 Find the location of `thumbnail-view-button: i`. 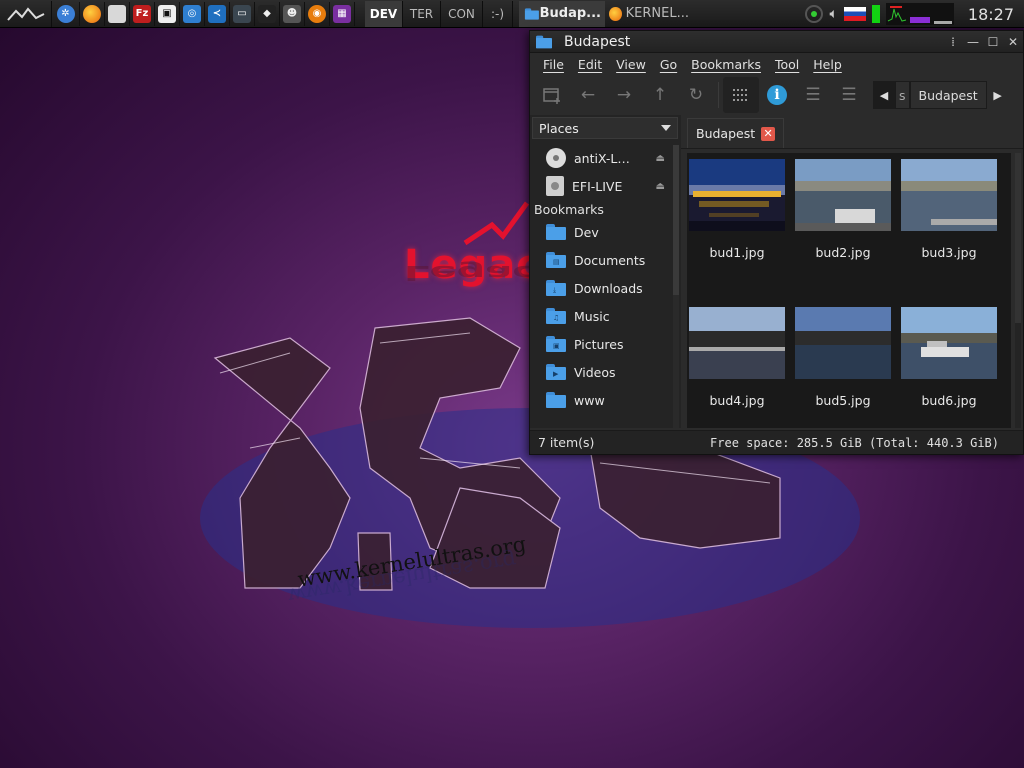

thumbnail-view-button: i is located at coordinates (777, 95).